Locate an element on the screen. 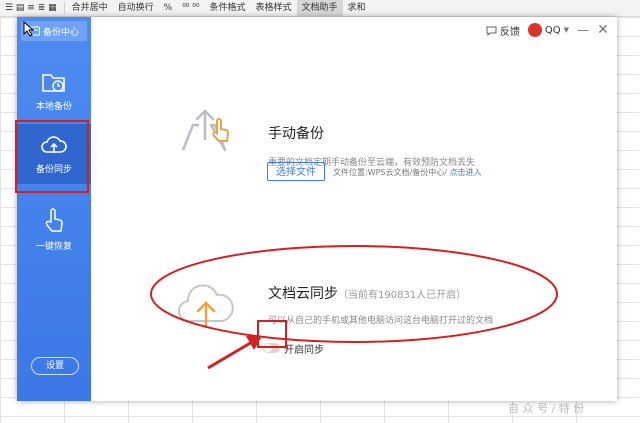 This screenshot has width=640, height=423. avatar is located at coordinates (534, 30).